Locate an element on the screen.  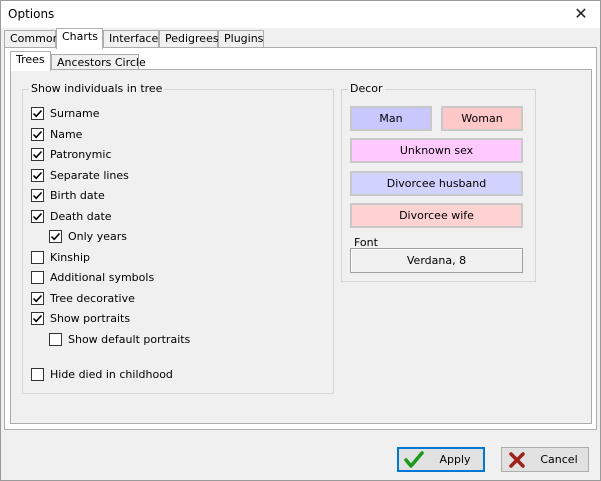
divorcee-wife-color-swatch: Divorcee wife is located at coordinates (436, 215).